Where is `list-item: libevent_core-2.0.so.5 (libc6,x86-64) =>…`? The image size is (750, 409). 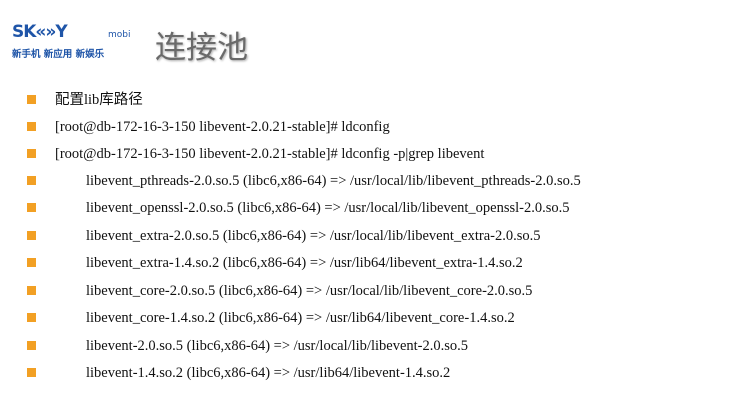 list-item: libevent_core-2.0.so.5 (libc6,x86-64) =>… is located at coordinates (375, 291).